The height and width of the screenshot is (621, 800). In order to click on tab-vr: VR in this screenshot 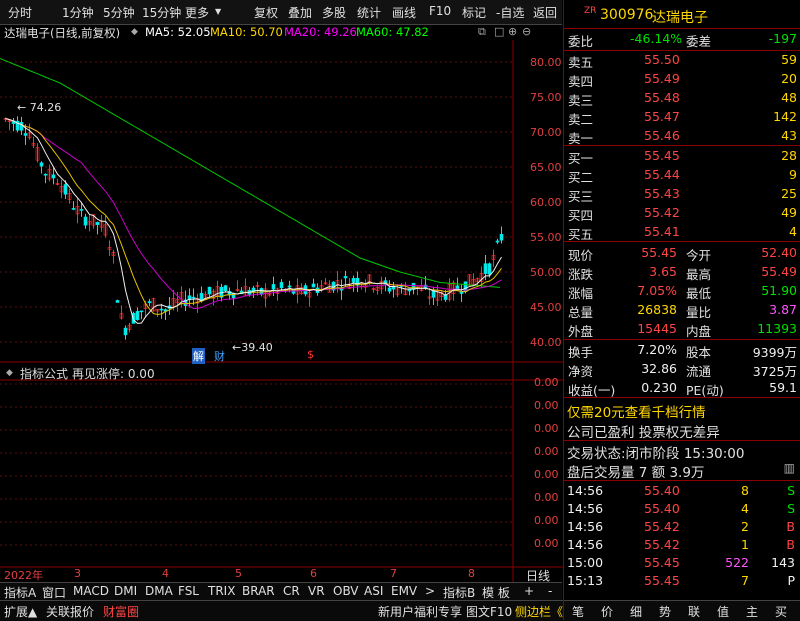, I will do `click(316, 591)`.